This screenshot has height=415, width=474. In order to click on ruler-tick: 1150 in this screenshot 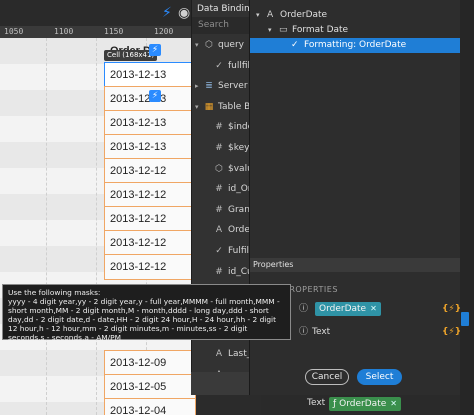, I will do `click(114, 31)`.